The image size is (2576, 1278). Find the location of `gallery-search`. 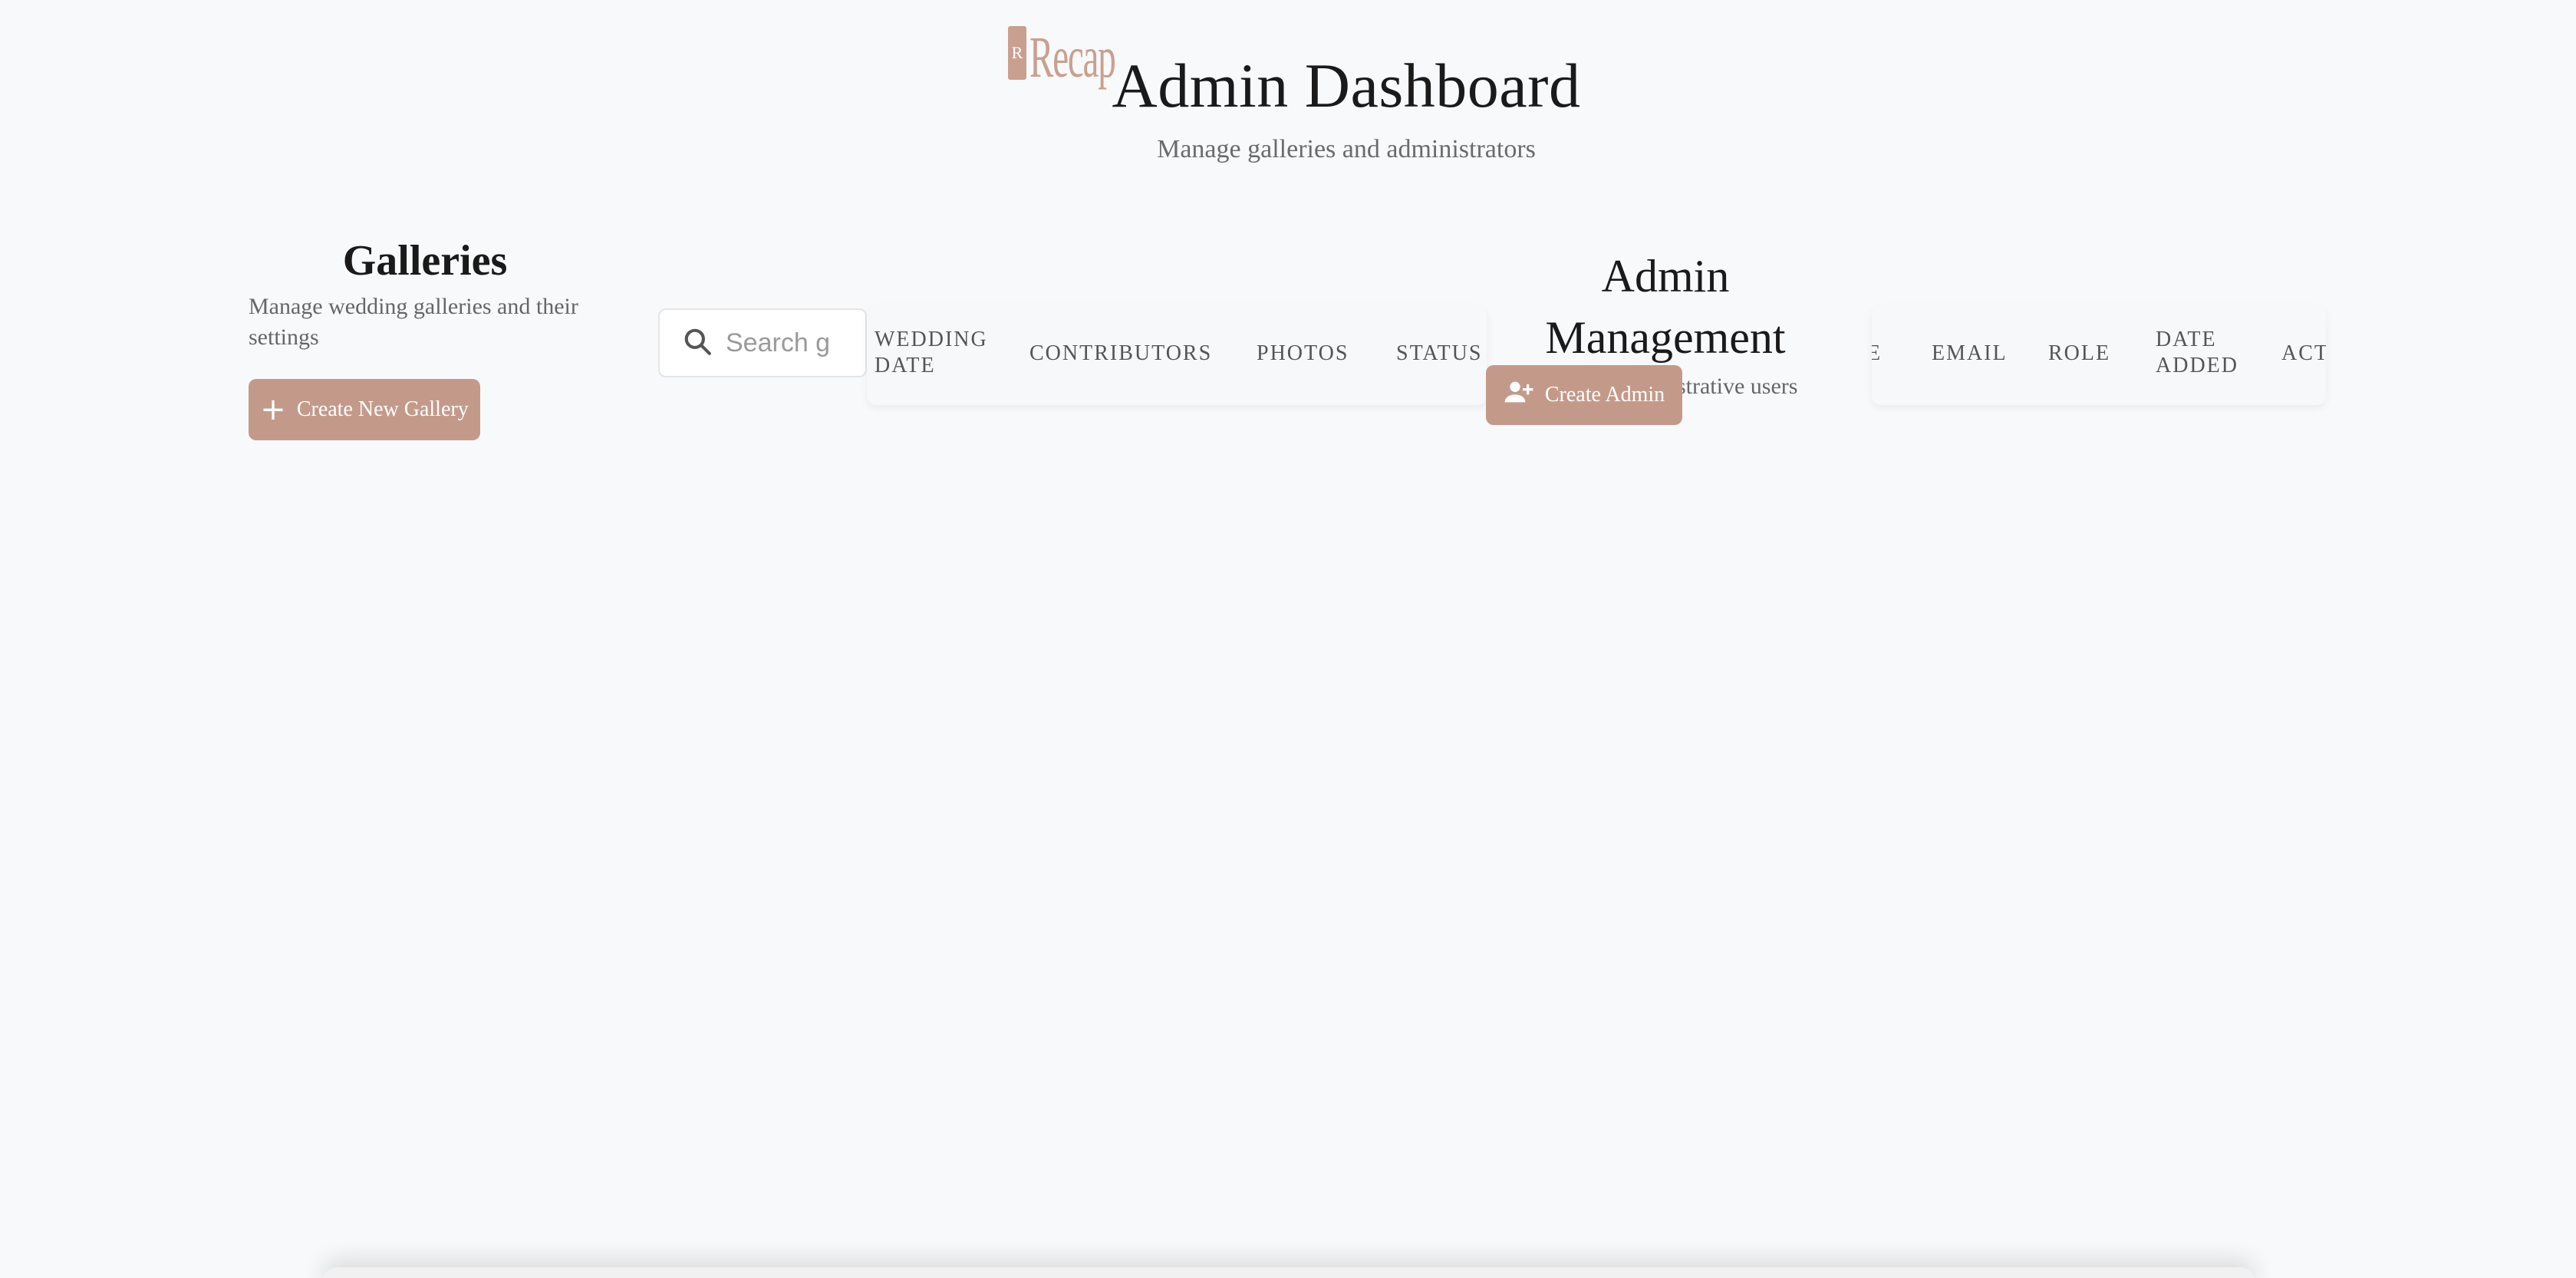

gallery-search is located at coordinates (762, 342).